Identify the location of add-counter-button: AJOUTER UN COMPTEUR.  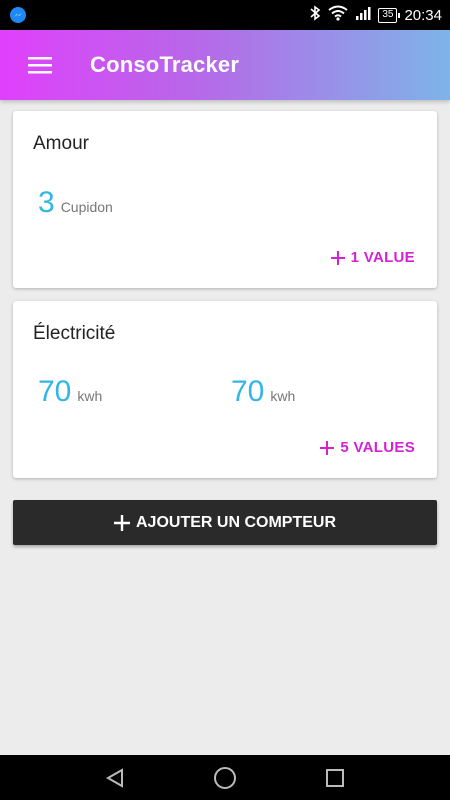
(225, 522).